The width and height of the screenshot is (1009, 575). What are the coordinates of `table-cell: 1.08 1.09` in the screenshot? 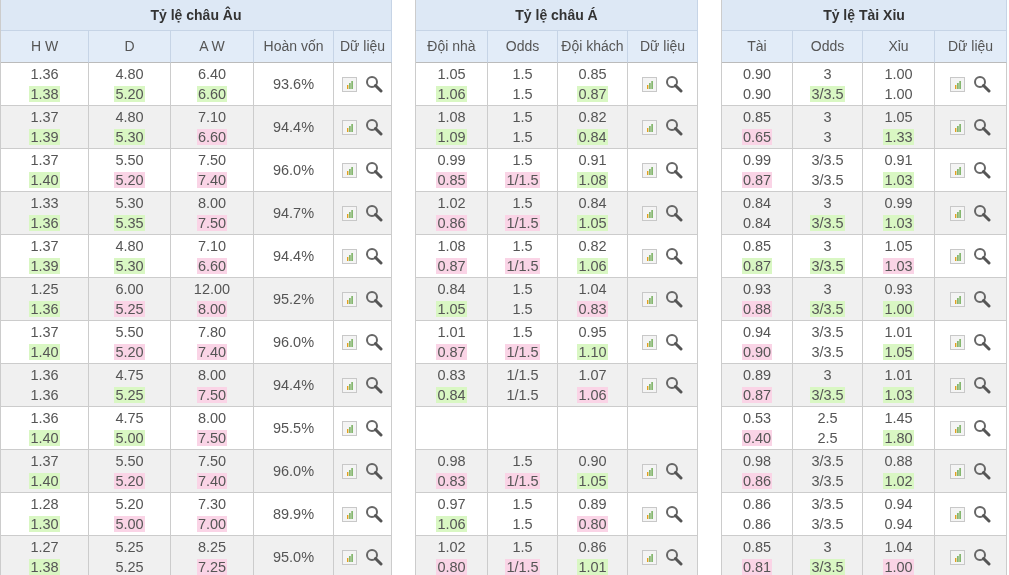 It's located at (452, 127).